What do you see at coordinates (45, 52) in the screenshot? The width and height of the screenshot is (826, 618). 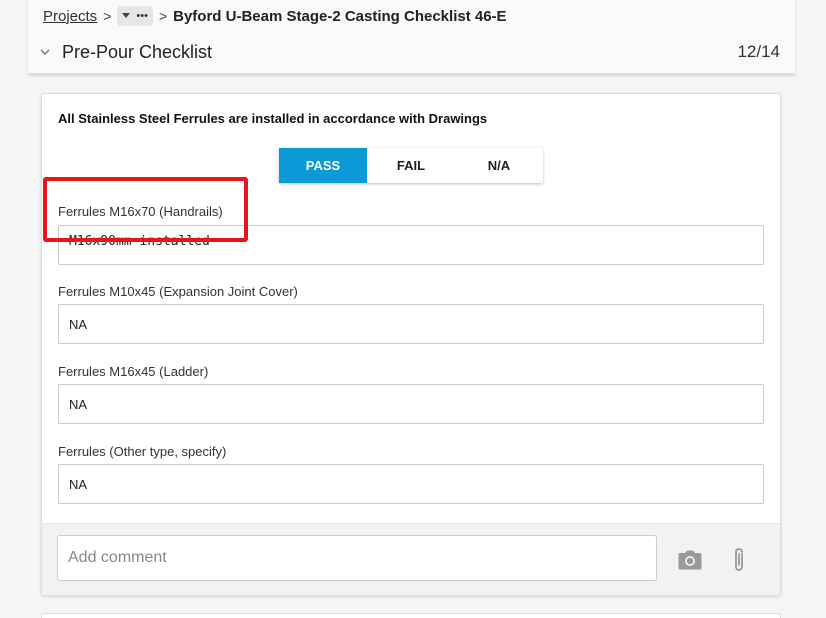 I see `chevron-down-icon` at bounding box center [45, 52].